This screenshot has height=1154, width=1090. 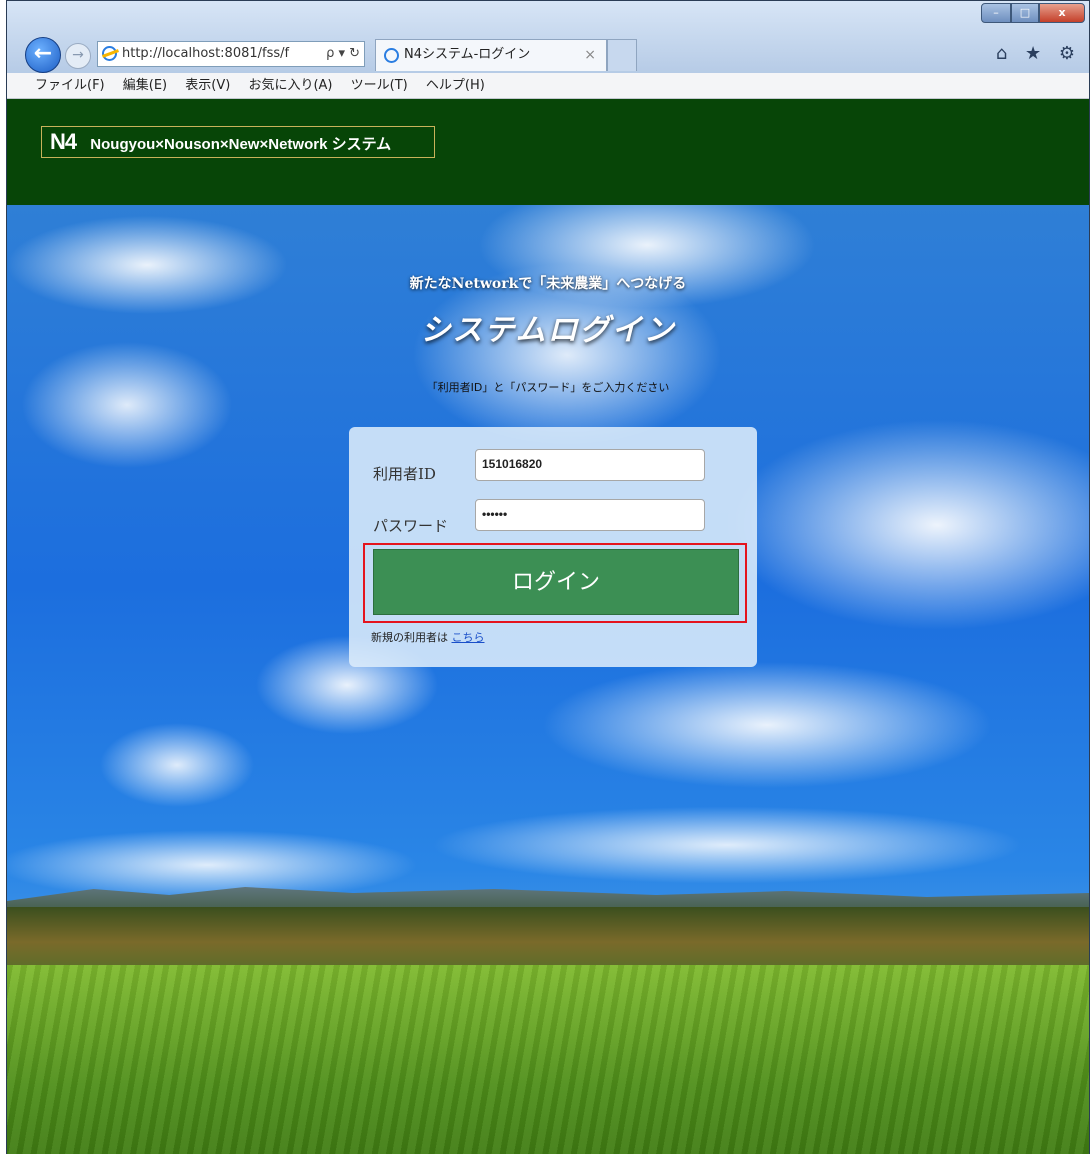 What do you see at coordinates (548, 330) in the screenshot?
I see `page-title: システムログイン` at bounding box center [548, 330].